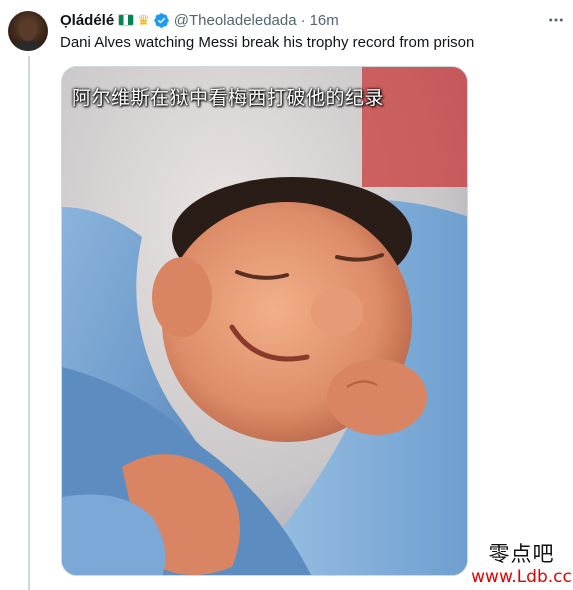 The height and width of the screenshot is (590, 573). Describe the element at coordinates (556, 20) in the screenshot. I see `more-icon` at that location.